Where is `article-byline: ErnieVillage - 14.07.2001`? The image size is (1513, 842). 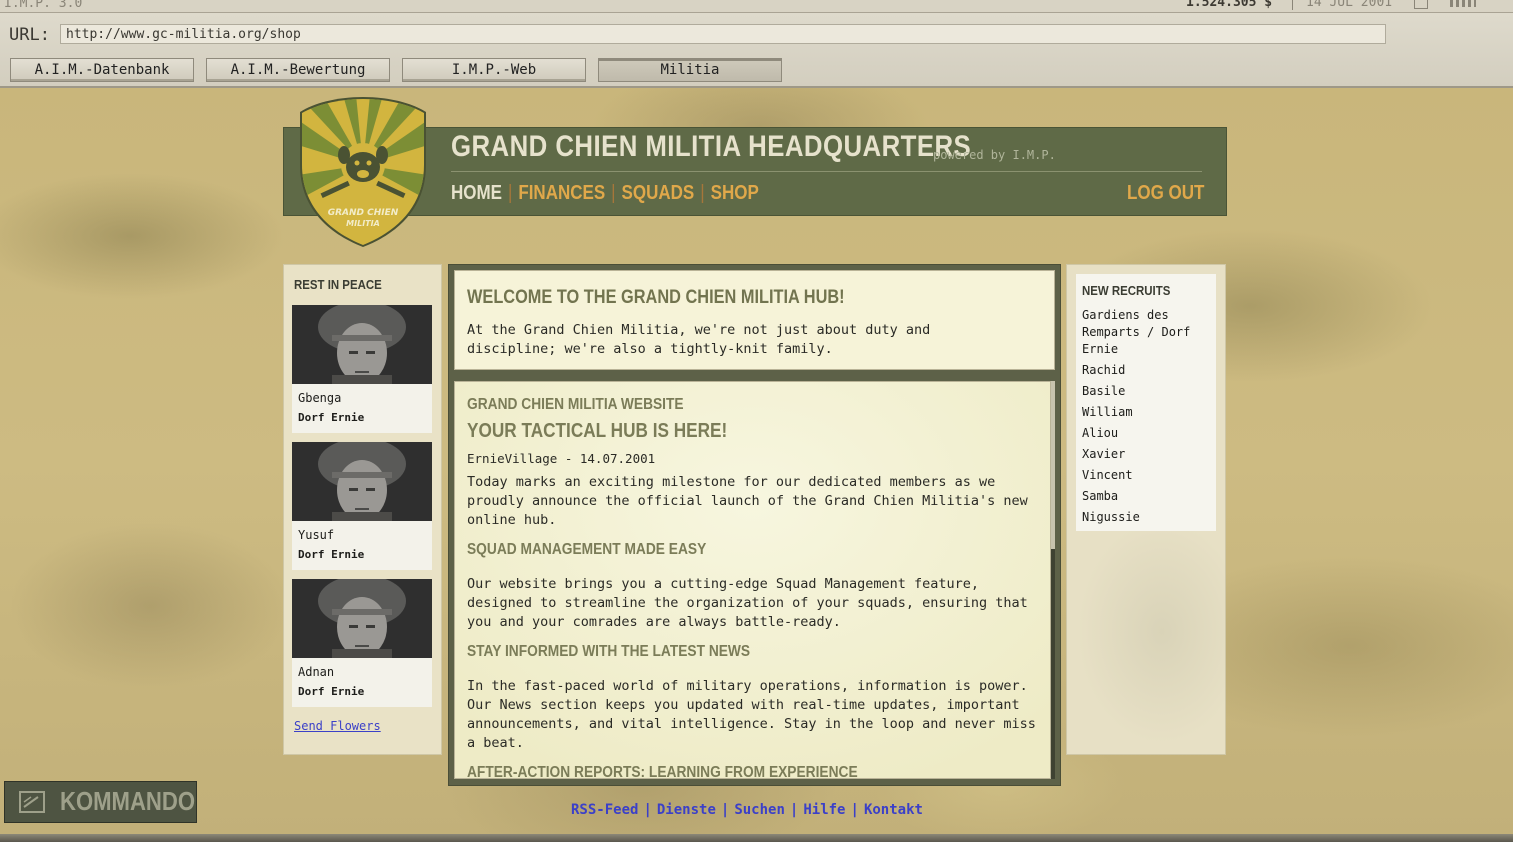 article-byline: ErnieVillage - 14.07.2001 is located at coordinates (561, 458).